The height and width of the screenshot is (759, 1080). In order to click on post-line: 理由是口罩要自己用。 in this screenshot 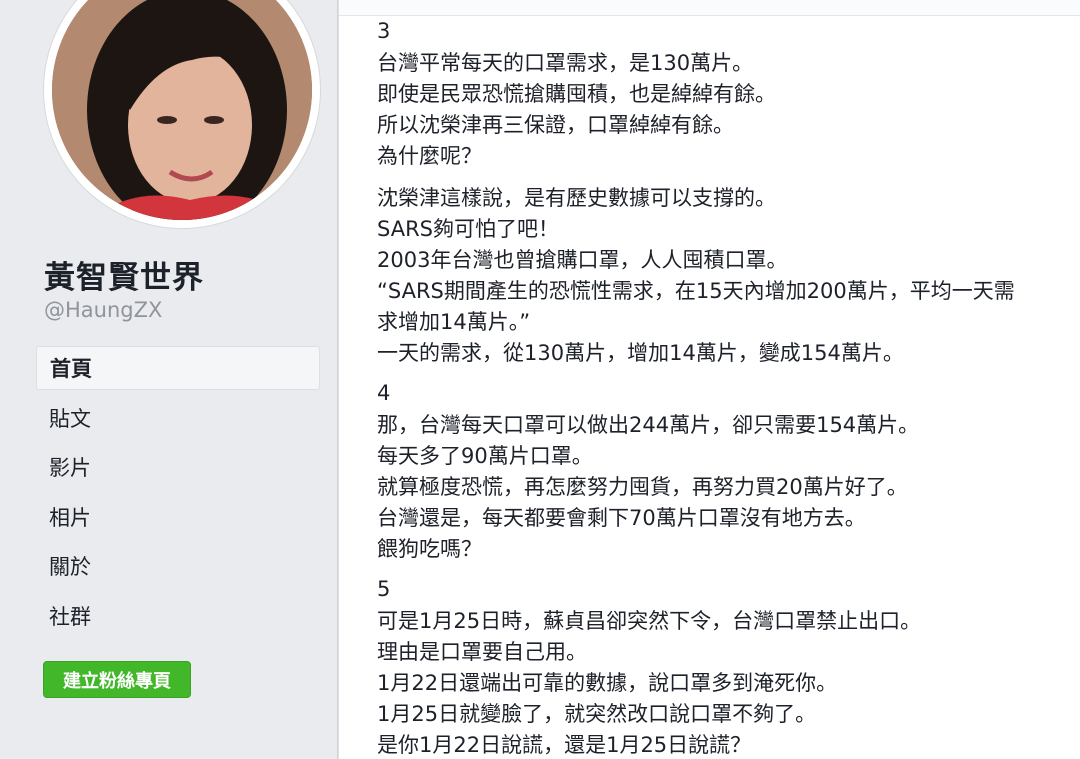, I will do `click(482, 652)`.